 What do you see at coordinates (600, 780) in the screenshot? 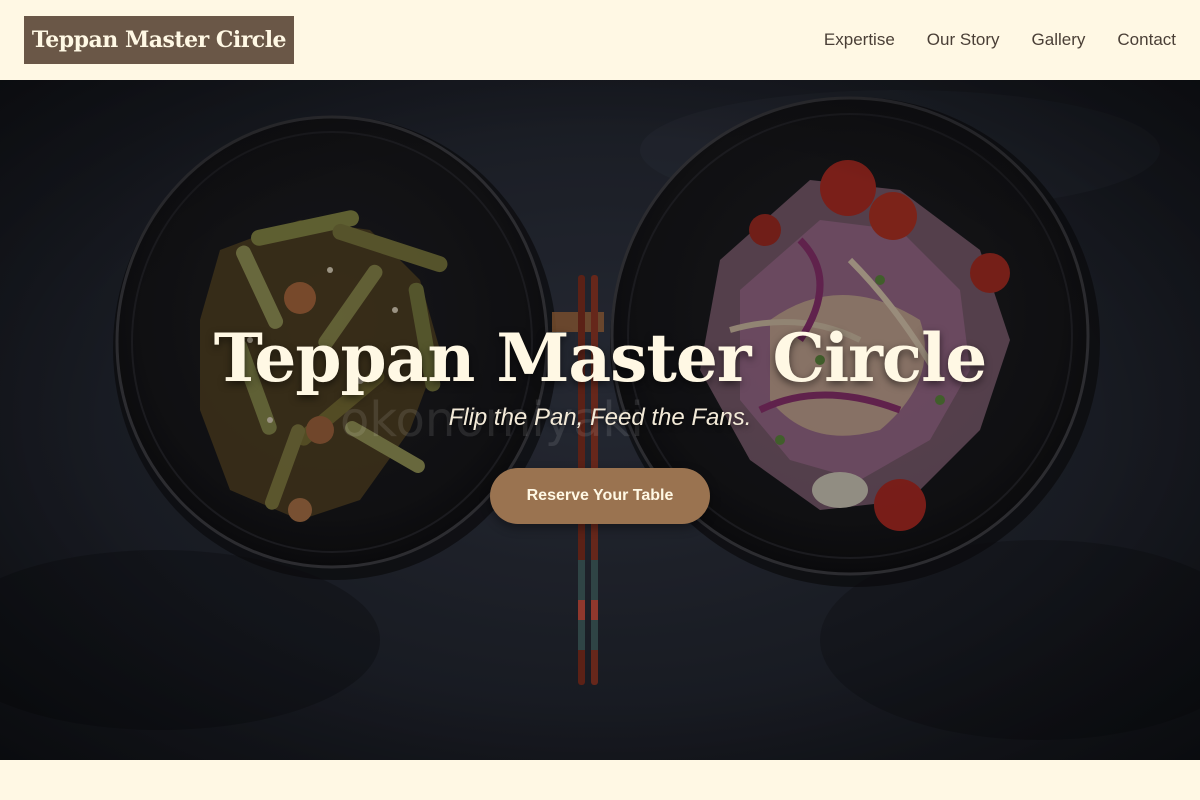
I see `next-section-edge` at bounding box center [600, 780].